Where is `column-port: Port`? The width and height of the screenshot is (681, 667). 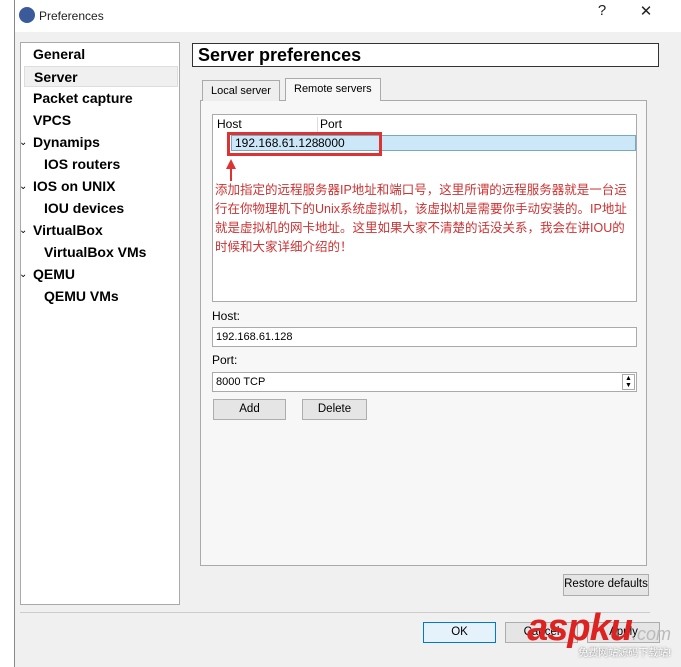 column-port: Port is located at coordinates (329, 124).